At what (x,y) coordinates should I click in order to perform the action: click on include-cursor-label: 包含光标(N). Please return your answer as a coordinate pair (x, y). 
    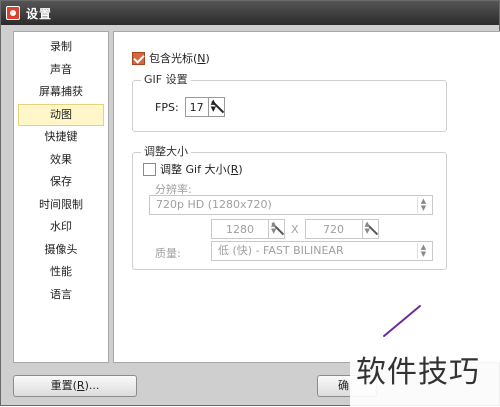
    Looking at the image, I should click on (179, 58).